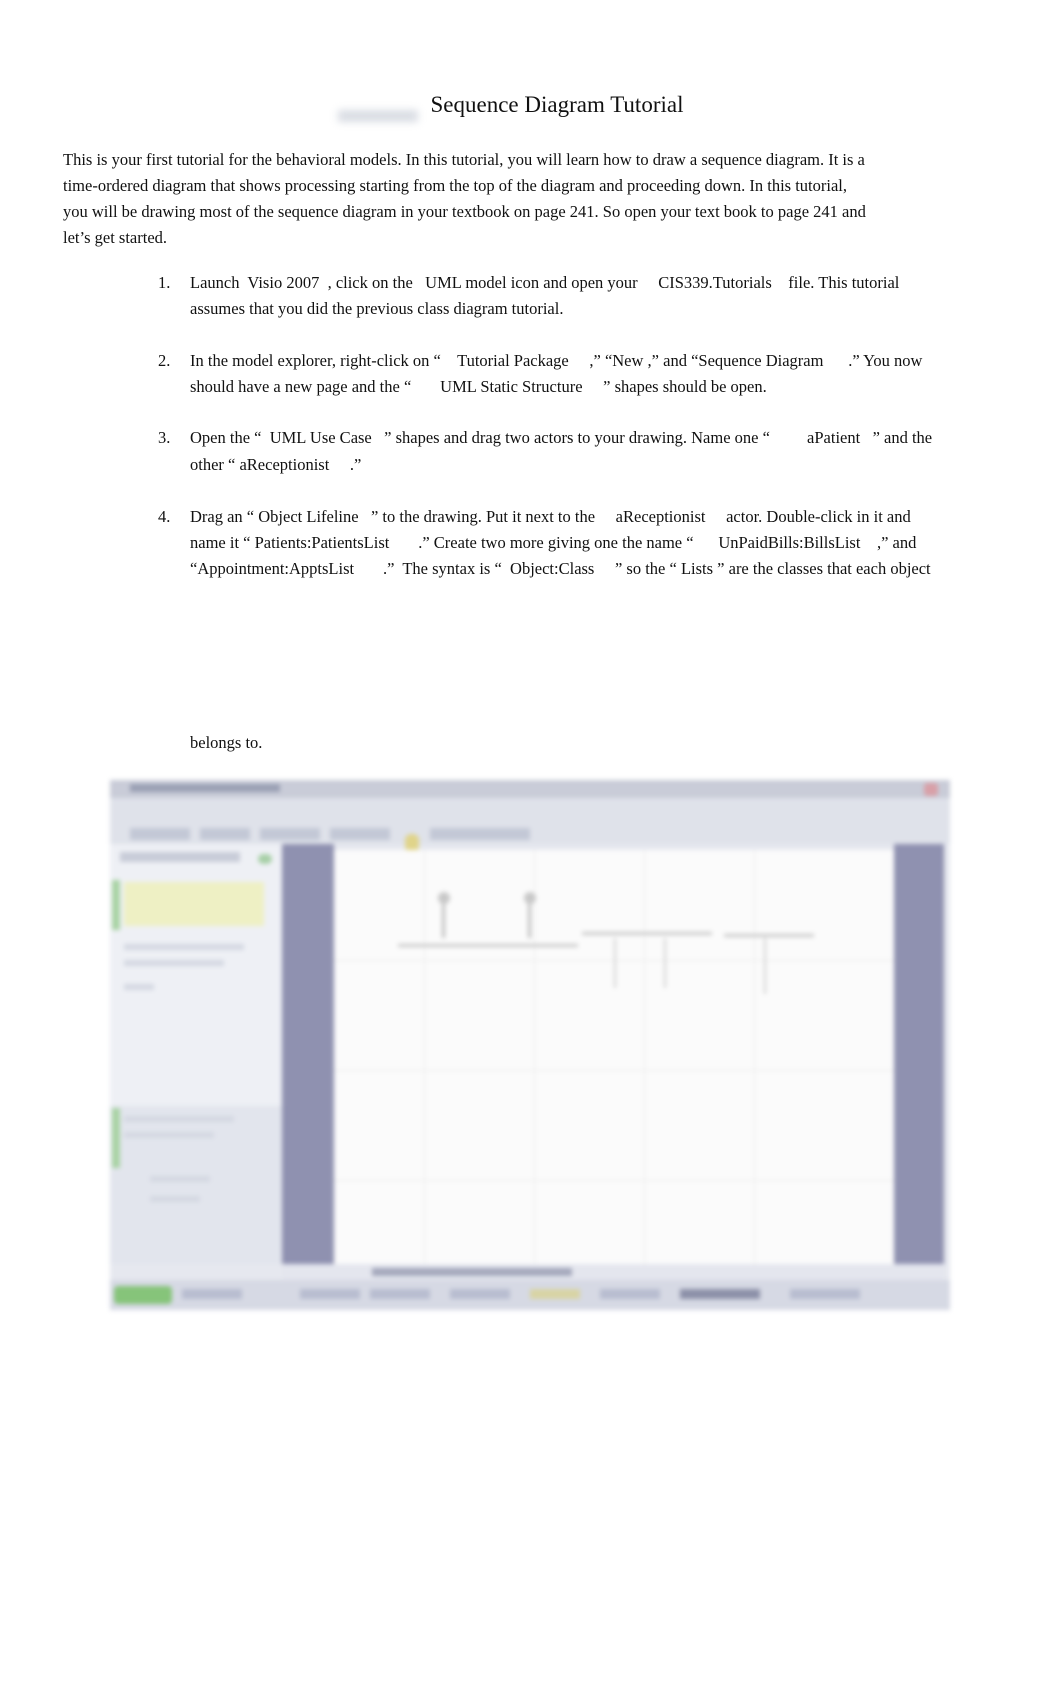 The image size is (1062, 1700). I want to click on window-title, so click(205, 788).